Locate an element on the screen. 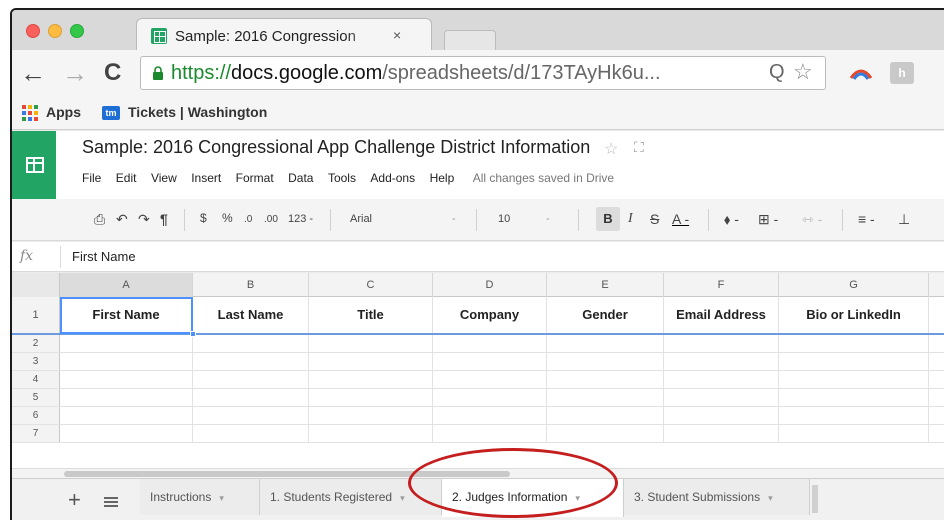 The image size is (944, 520). column-header-d: D is located at coordinates (490, 285).